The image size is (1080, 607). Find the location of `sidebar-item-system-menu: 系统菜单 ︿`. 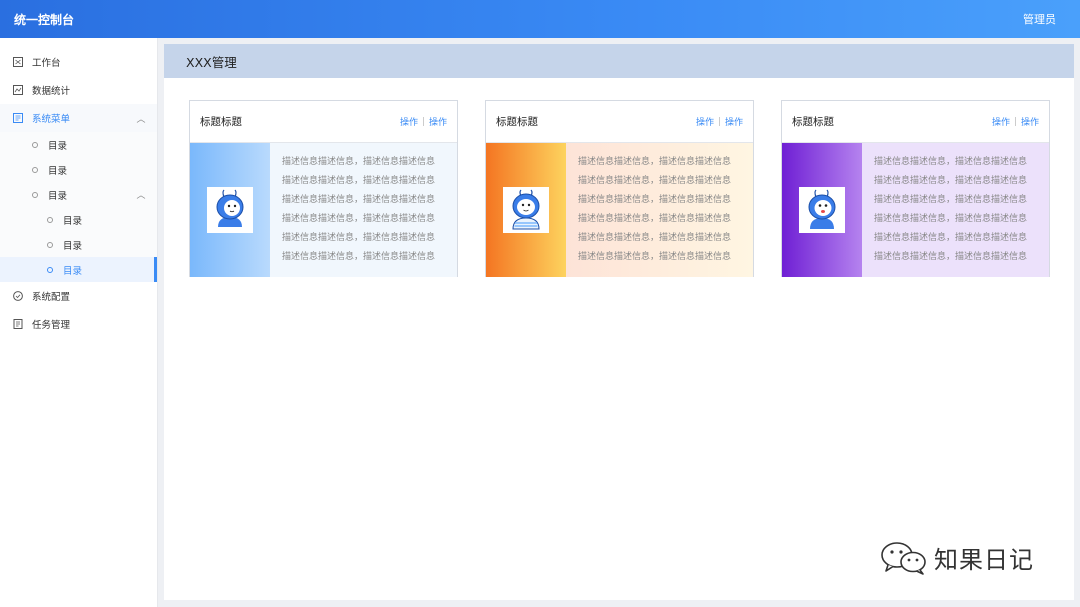

sidebar-item-system-menu: 系统菜单 ︿ is located at coordinates (78, 118).